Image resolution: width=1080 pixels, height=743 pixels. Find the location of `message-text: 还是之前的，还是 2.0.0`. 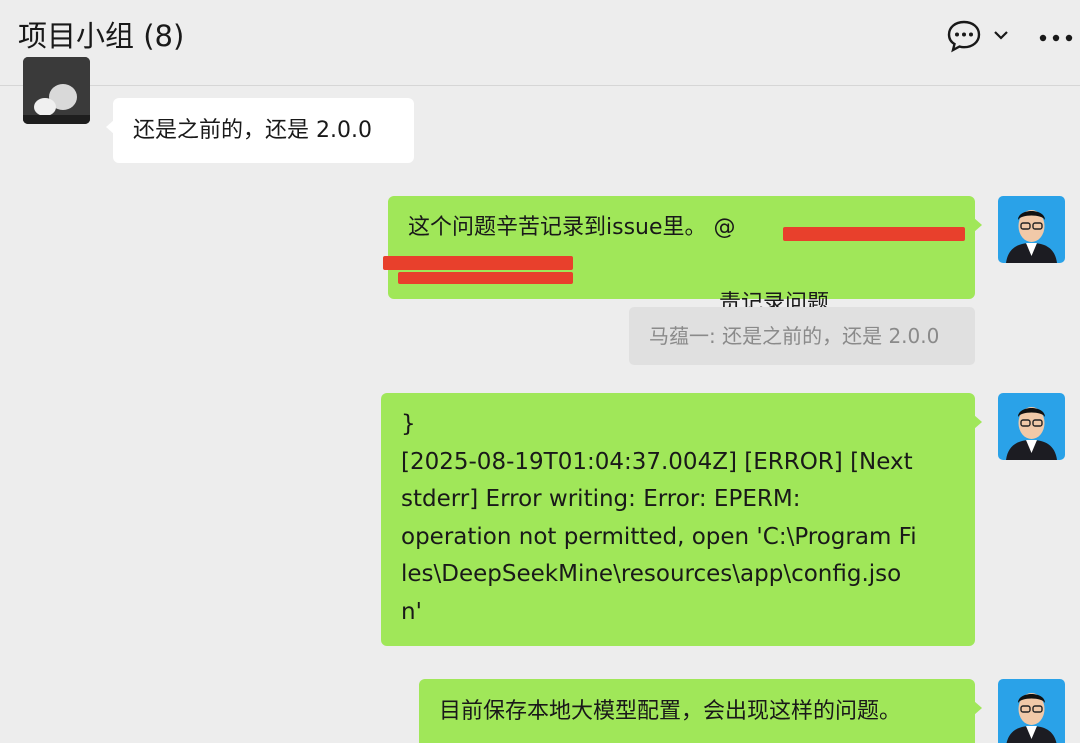

message-text: 还是之前的，还是 2.0.0 is located at coordinates (252, 130).